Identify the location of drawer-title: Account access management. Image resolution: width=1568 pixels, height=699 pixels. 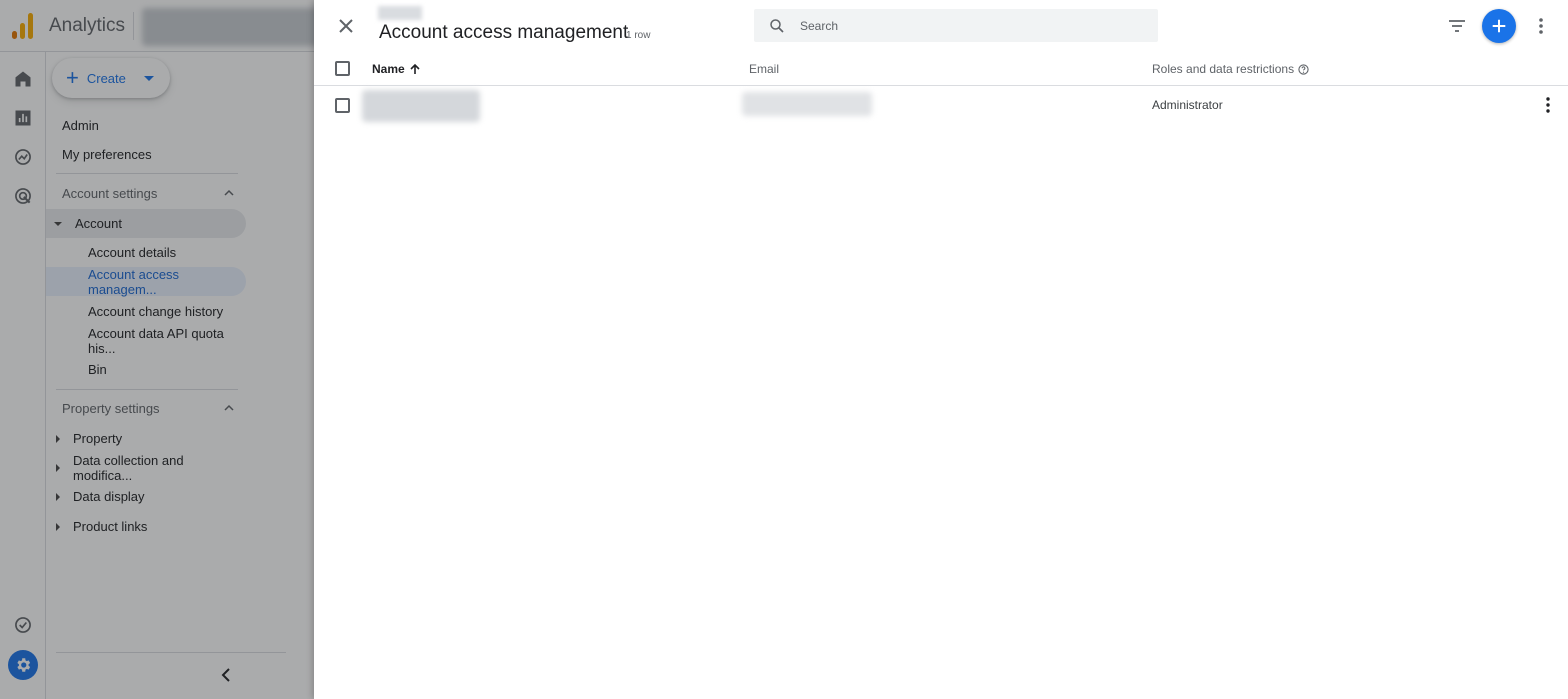
(504, 32).